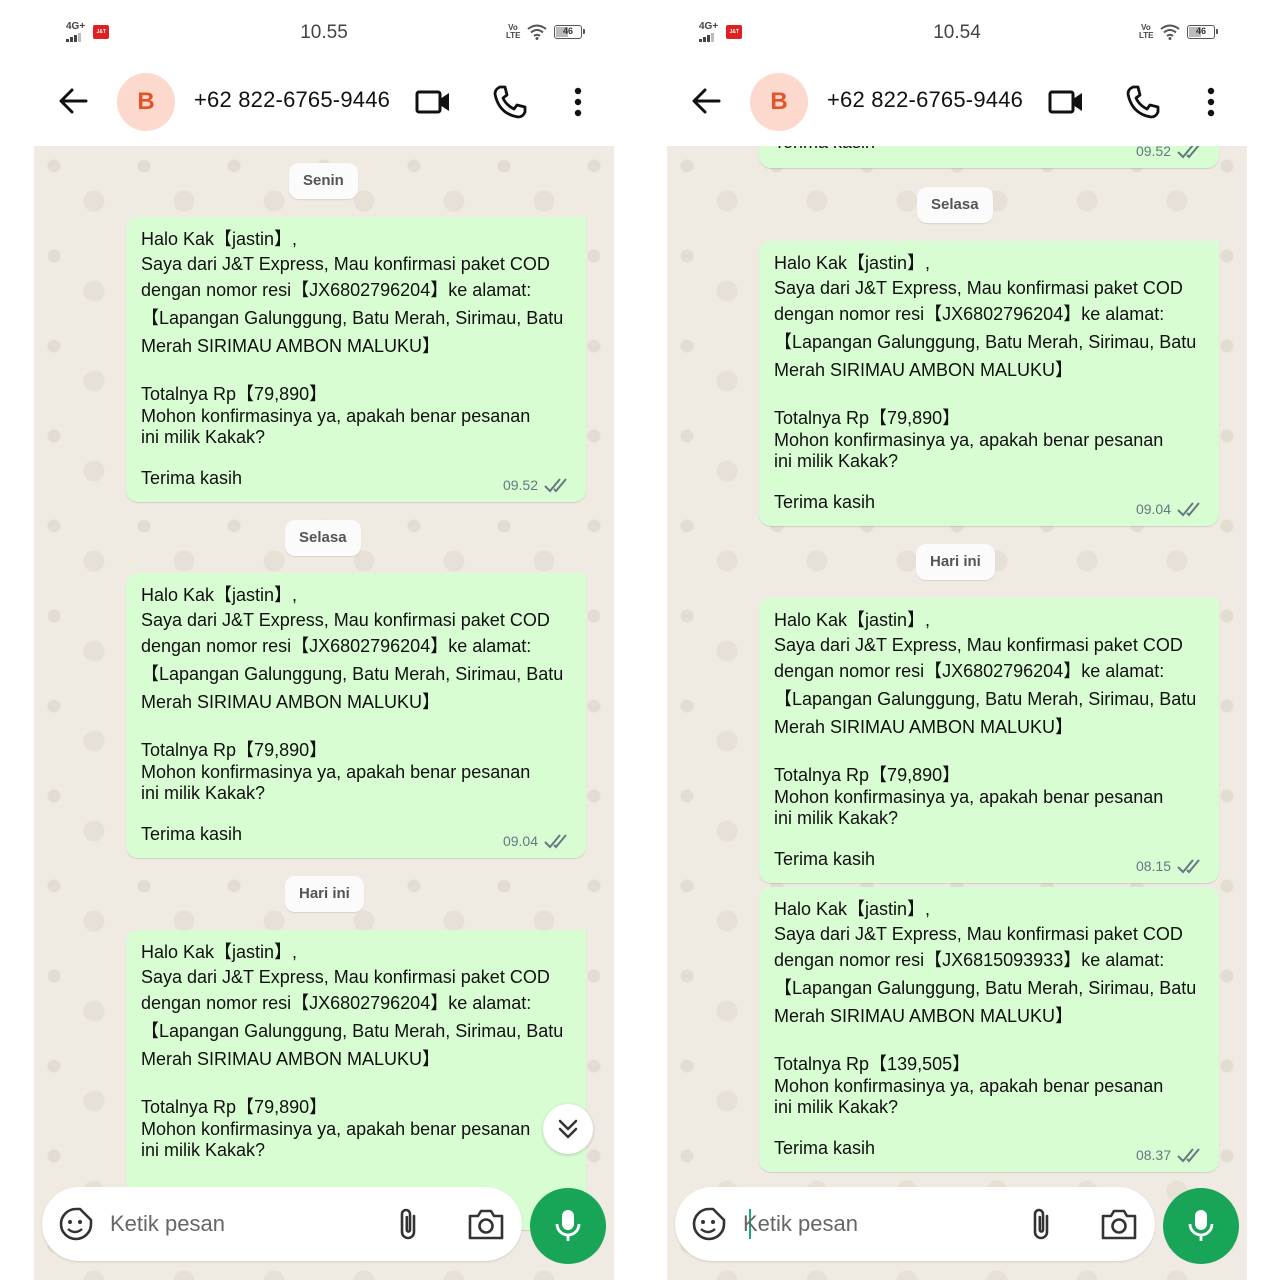  I want to click on msg-total: Totalnya Rp【139,505】, so click(872, 1064).